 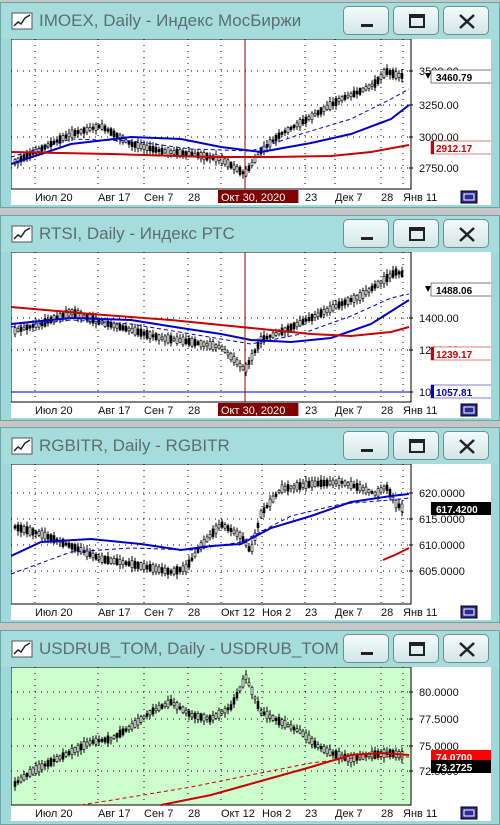 I want to click on x-axis-label: Янв 11, so click(x=420, y=198).